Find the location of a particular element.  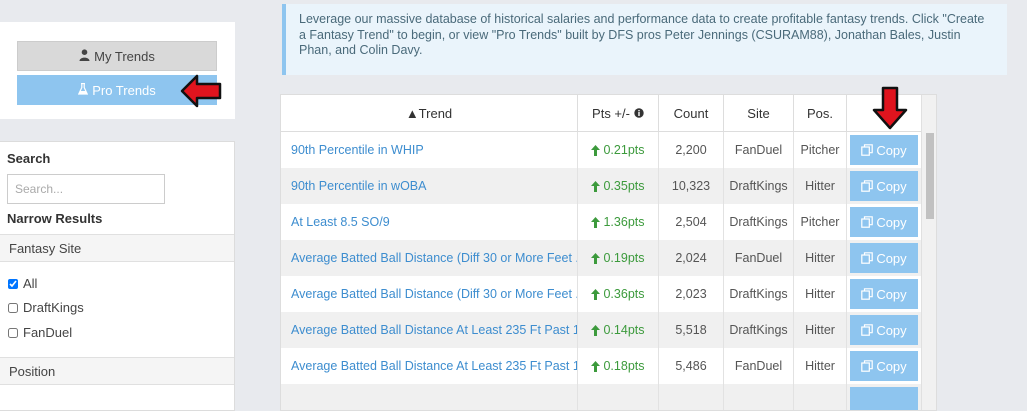

count-cell: 2,200 is located at coordinates (691, 150).